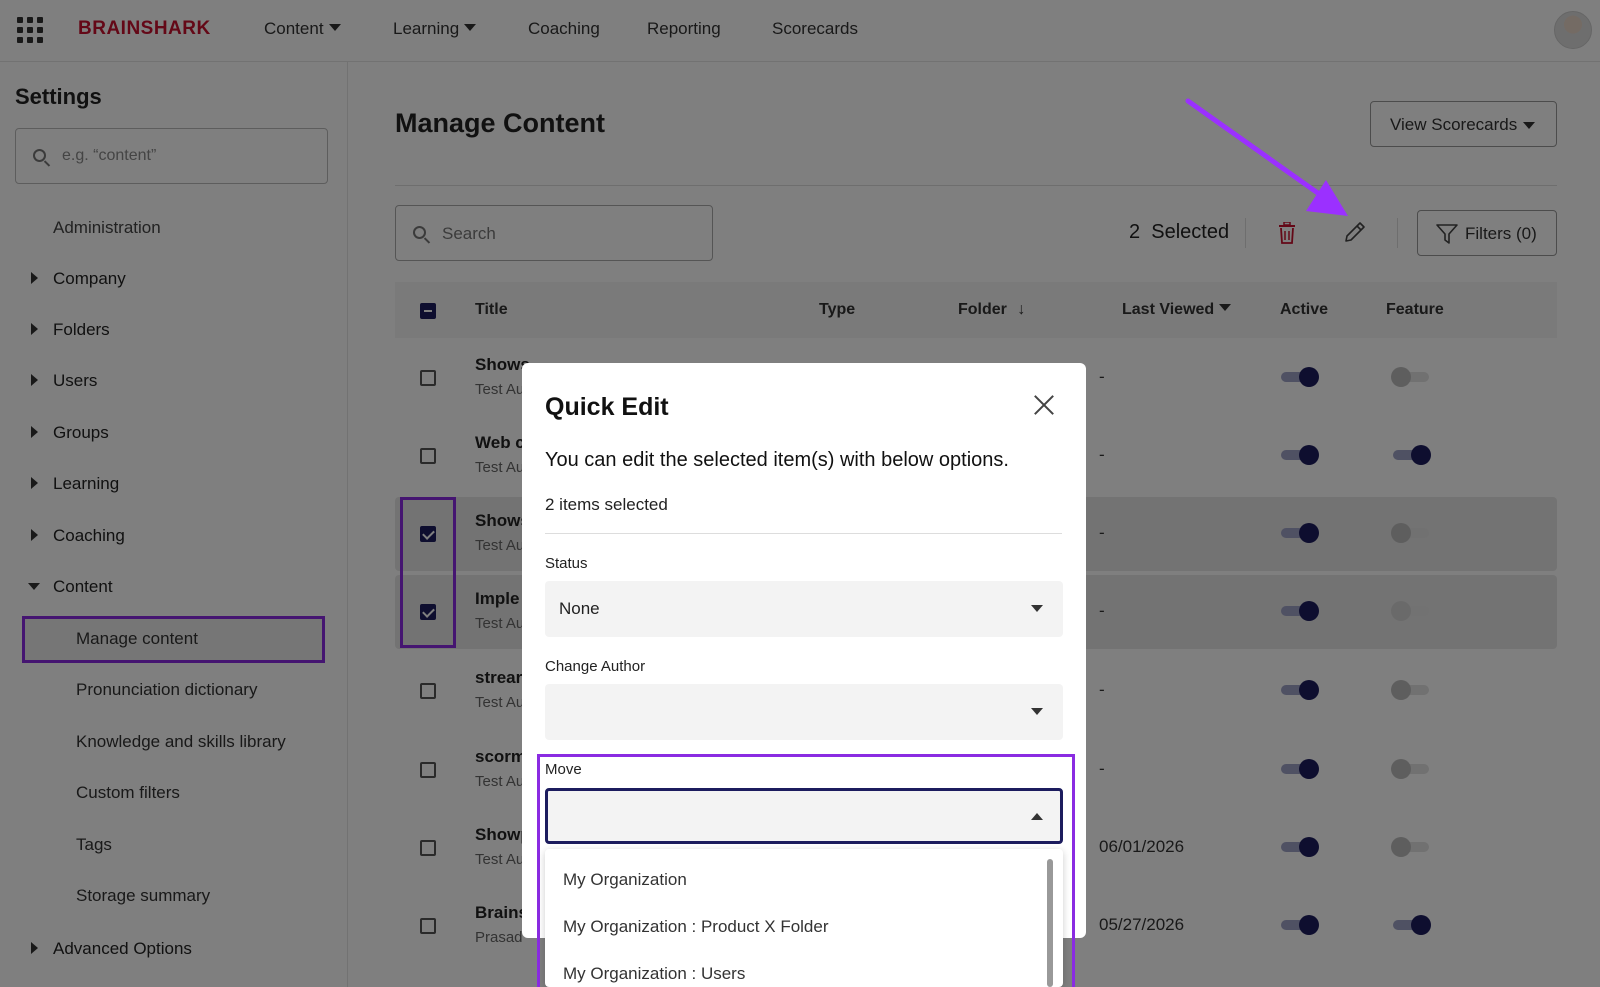  I want to click on move-option-my-organization: My Organization, so click(625, 880).